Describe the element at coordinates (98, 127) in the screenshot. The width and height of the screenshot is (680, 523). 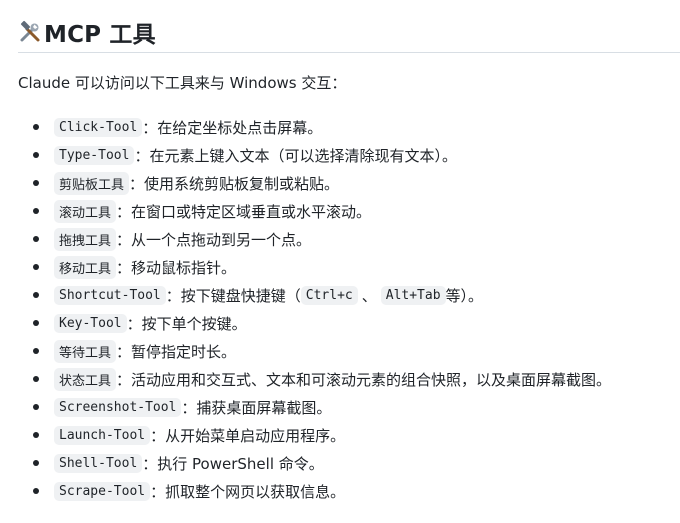
I see `tool-name-code: Click-Tool` at that location.